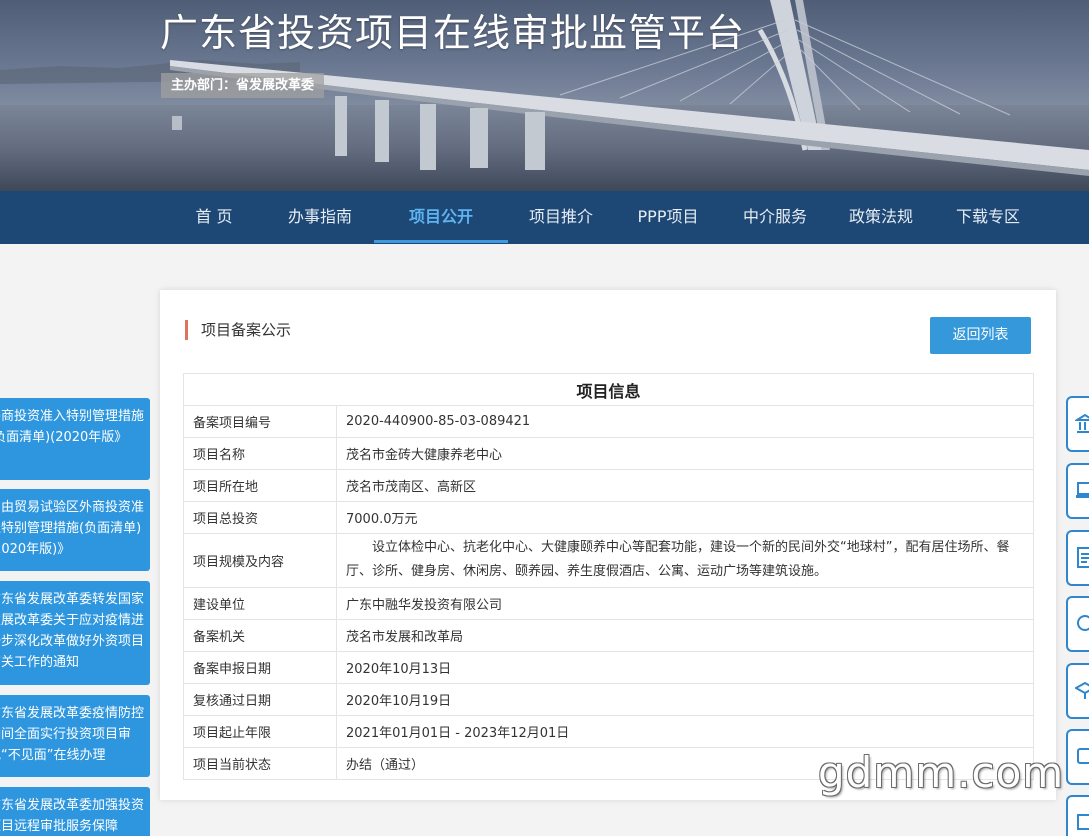  Describe the element at coordinates (260, 635) in the screenshot. I see `row-label: 备案机关` at that location.